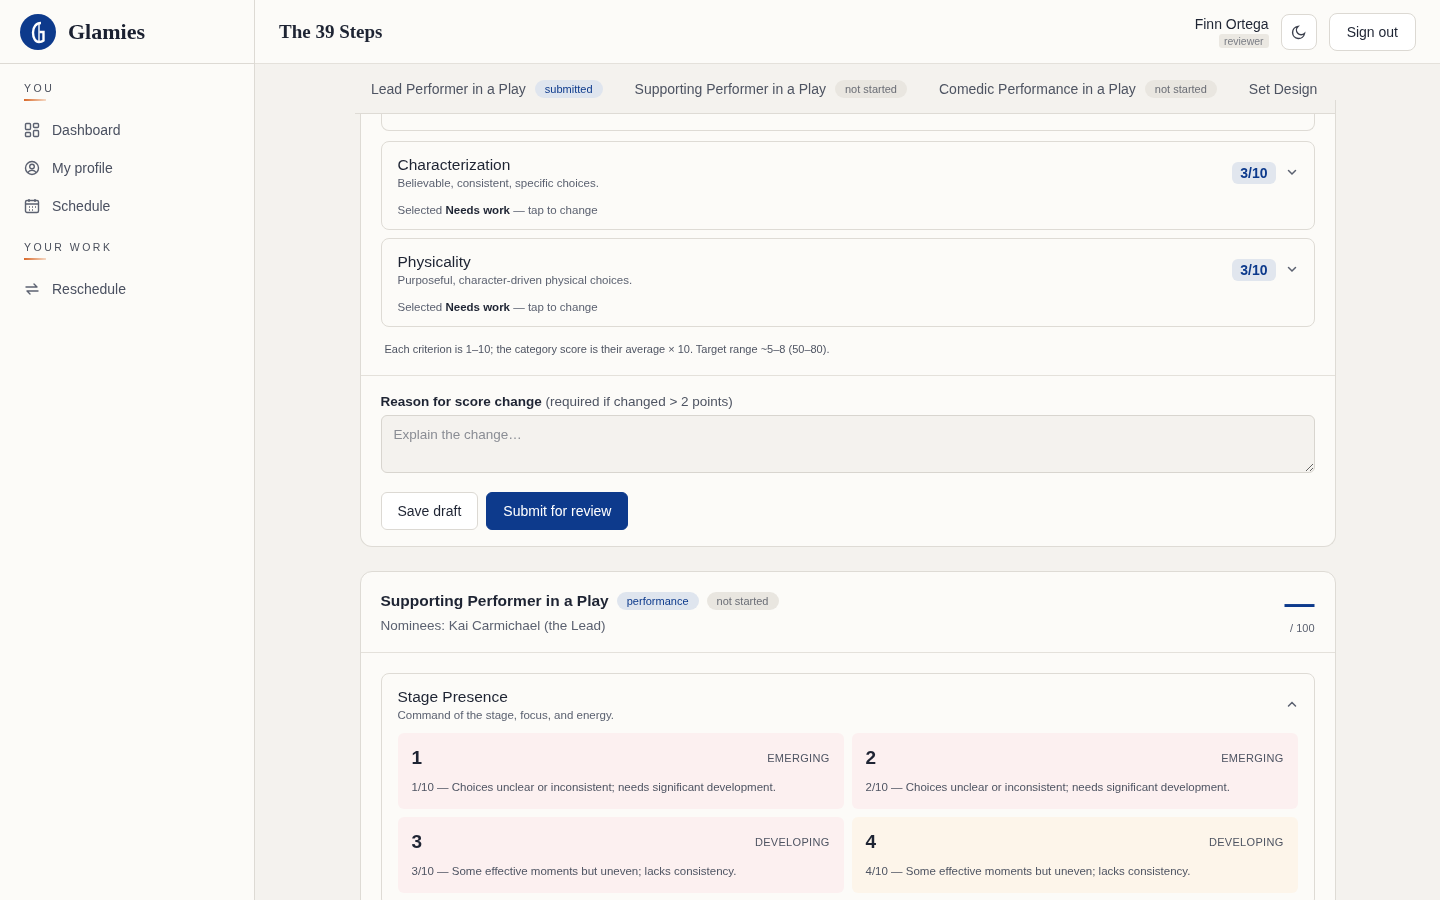 This screenshot has width=1440, height=900. I want to click on status-tag: submitted, so click(568, 88).